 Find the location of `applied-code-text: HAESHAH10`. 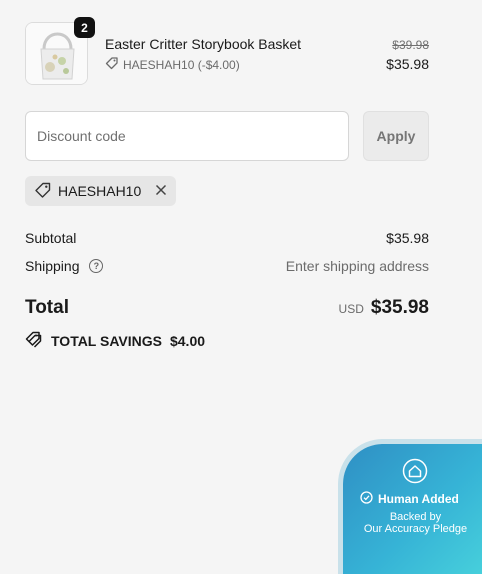

applied-code-text: HAESHAH10 is located at coordinates (100, 191).